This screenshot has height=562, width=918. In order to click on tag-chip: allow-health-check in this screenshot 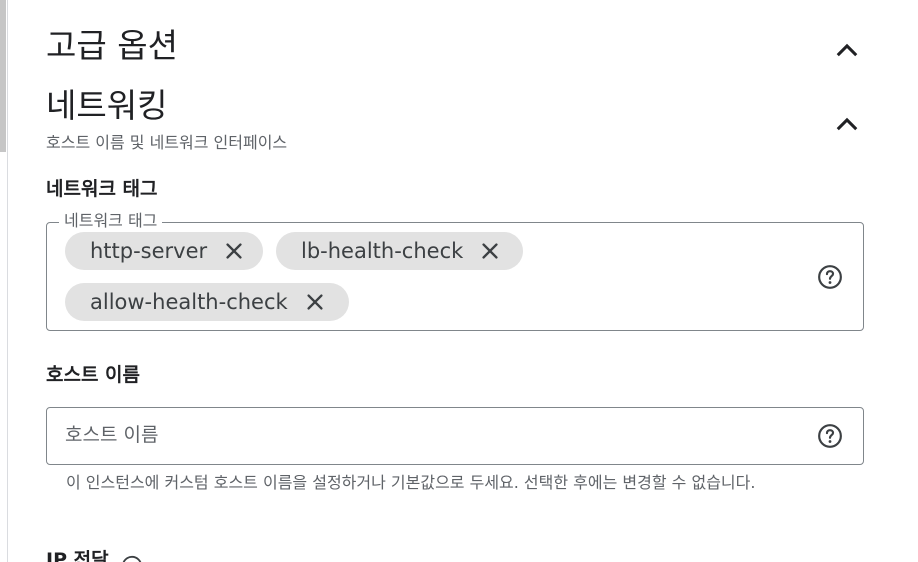, I will do `click(207, 302)`.